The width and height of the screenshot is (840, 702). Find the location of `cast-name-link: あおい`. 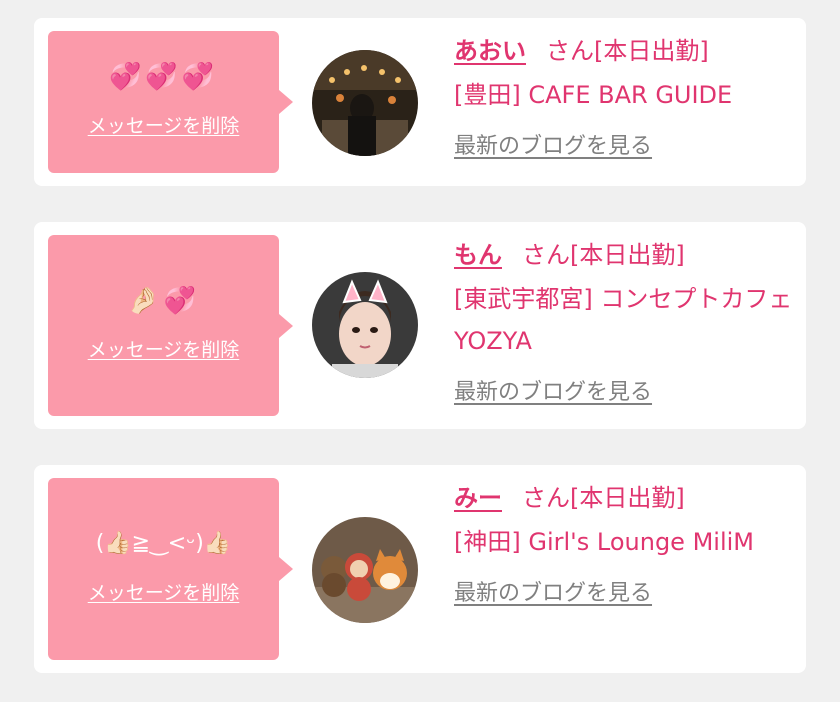

cast-name-link: あおい is located at coordinates (490, 51).